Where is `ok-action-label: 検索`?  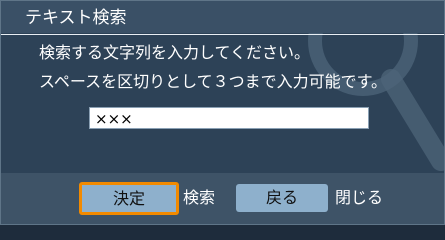
ok-action-label: 検索 is located at coordinates (199, 197).